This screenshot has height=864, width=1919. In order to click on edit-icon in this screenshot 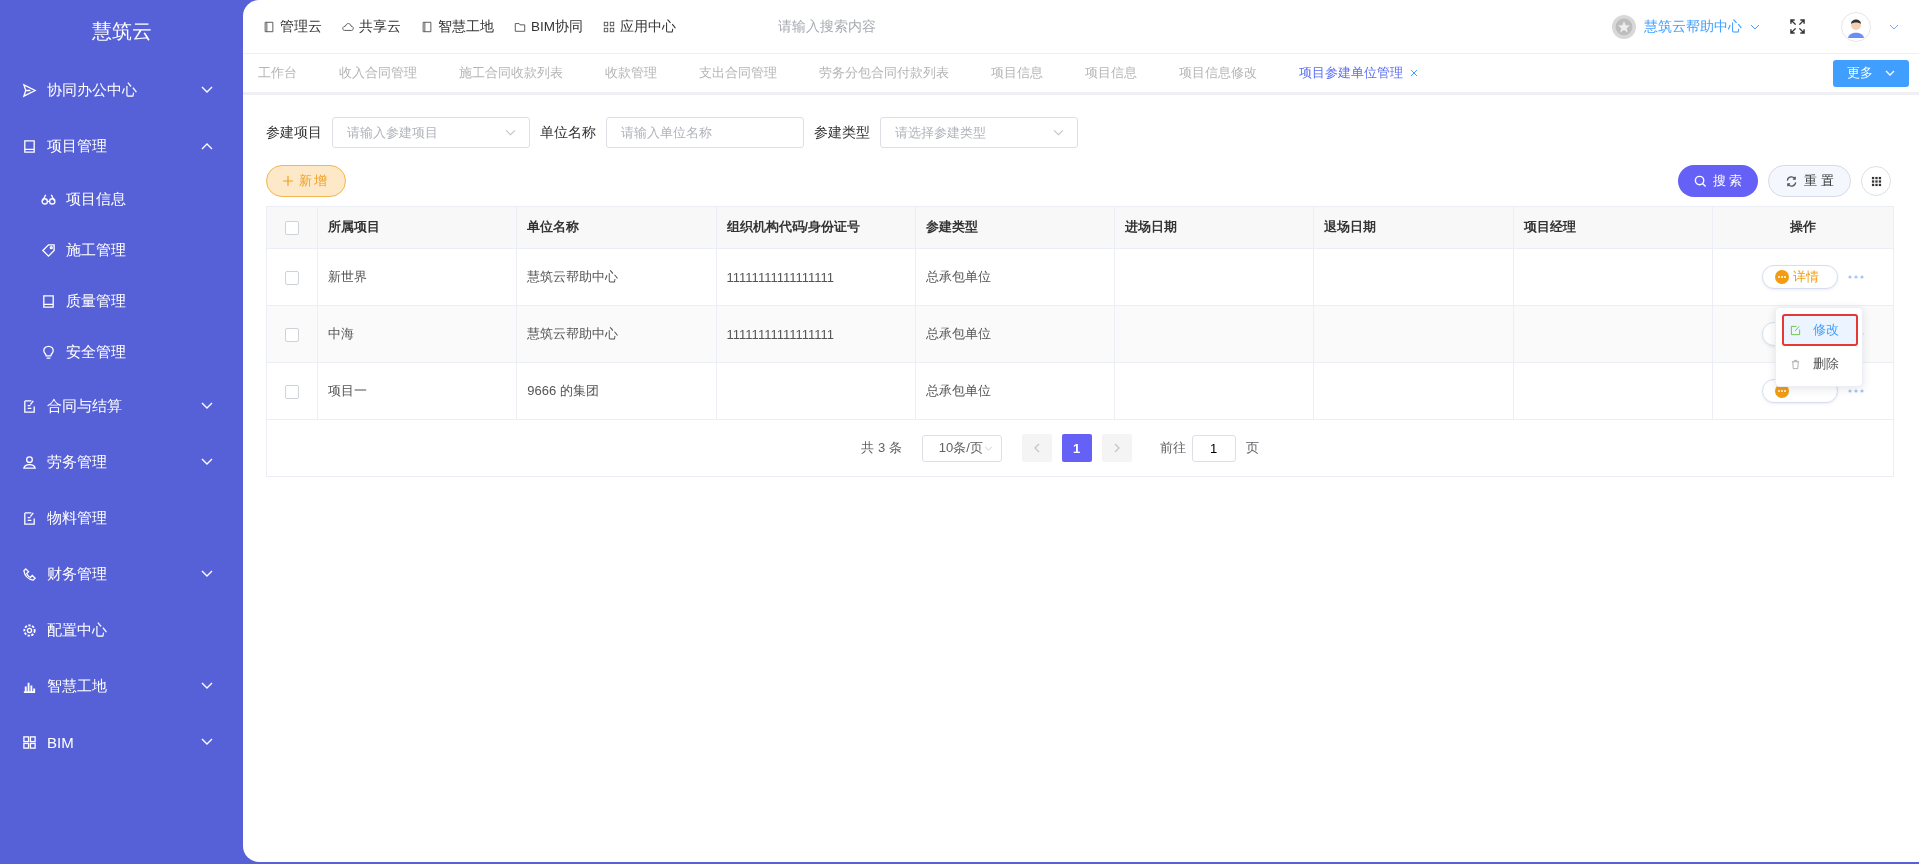, I will do `click(1795, 330)`.